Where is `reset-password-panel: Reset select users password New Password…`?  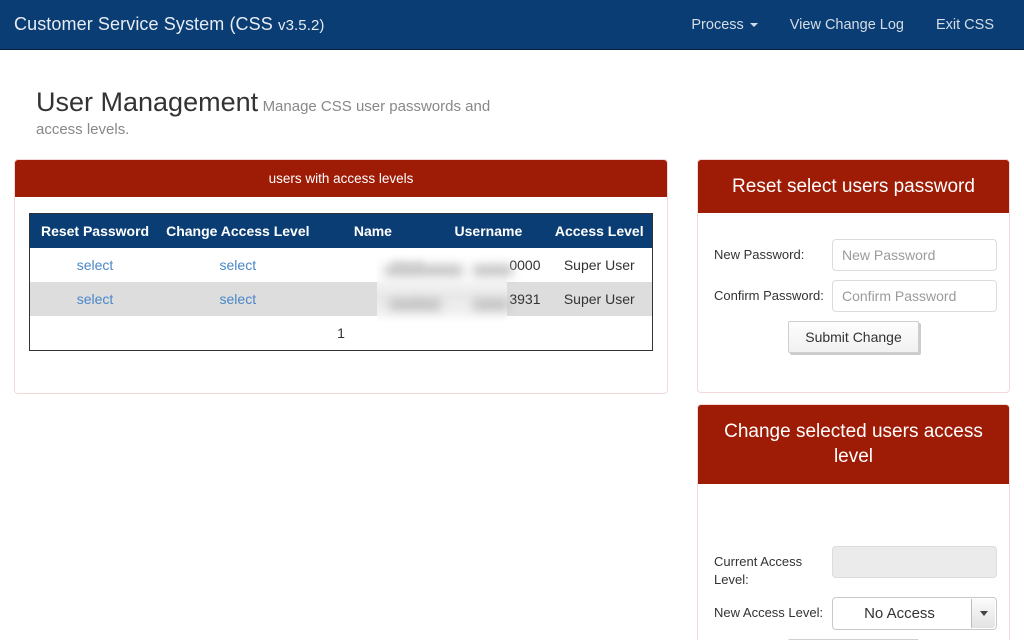
reset-password-panel: Reset select users password New Password… is located at coordinates (853, 275).